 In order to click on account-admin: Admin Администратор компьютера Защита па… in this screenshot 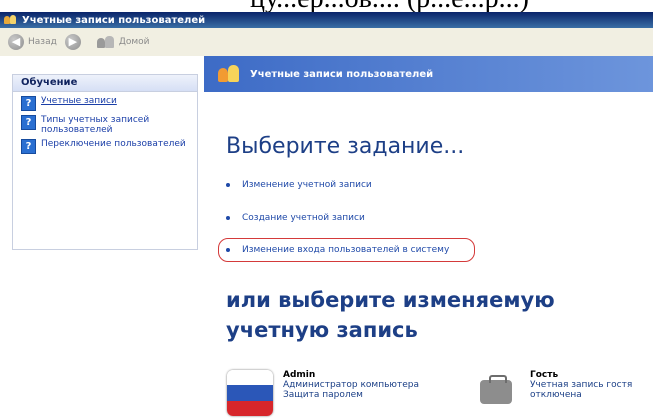, I will do `click(323, 393)`.